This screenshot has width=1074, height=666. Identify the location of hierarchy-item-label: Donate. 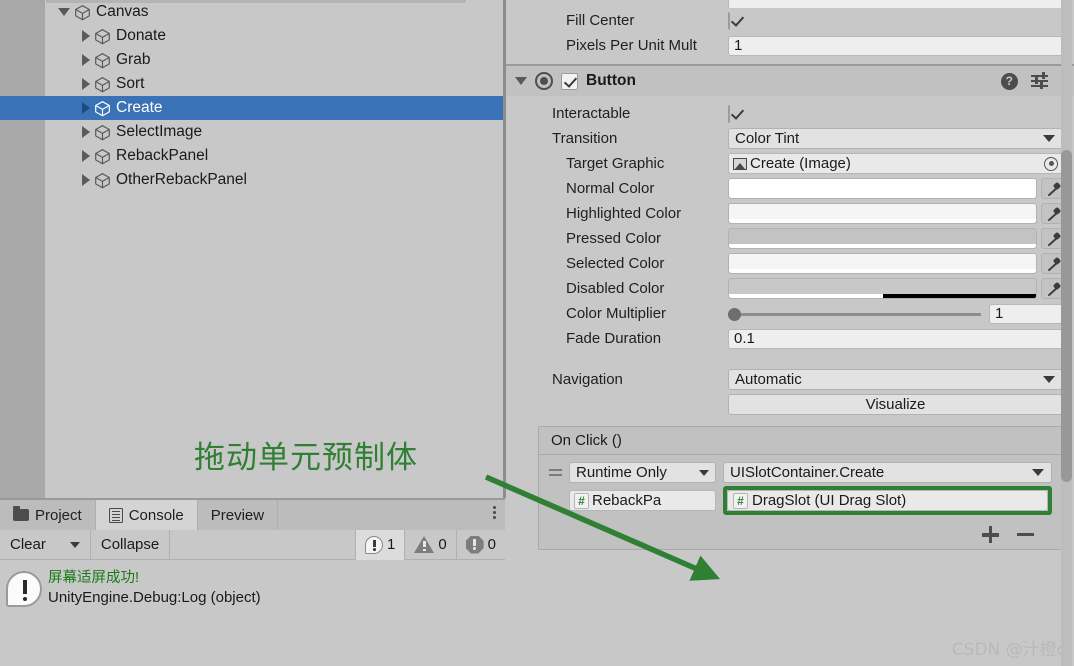
(141, 35).